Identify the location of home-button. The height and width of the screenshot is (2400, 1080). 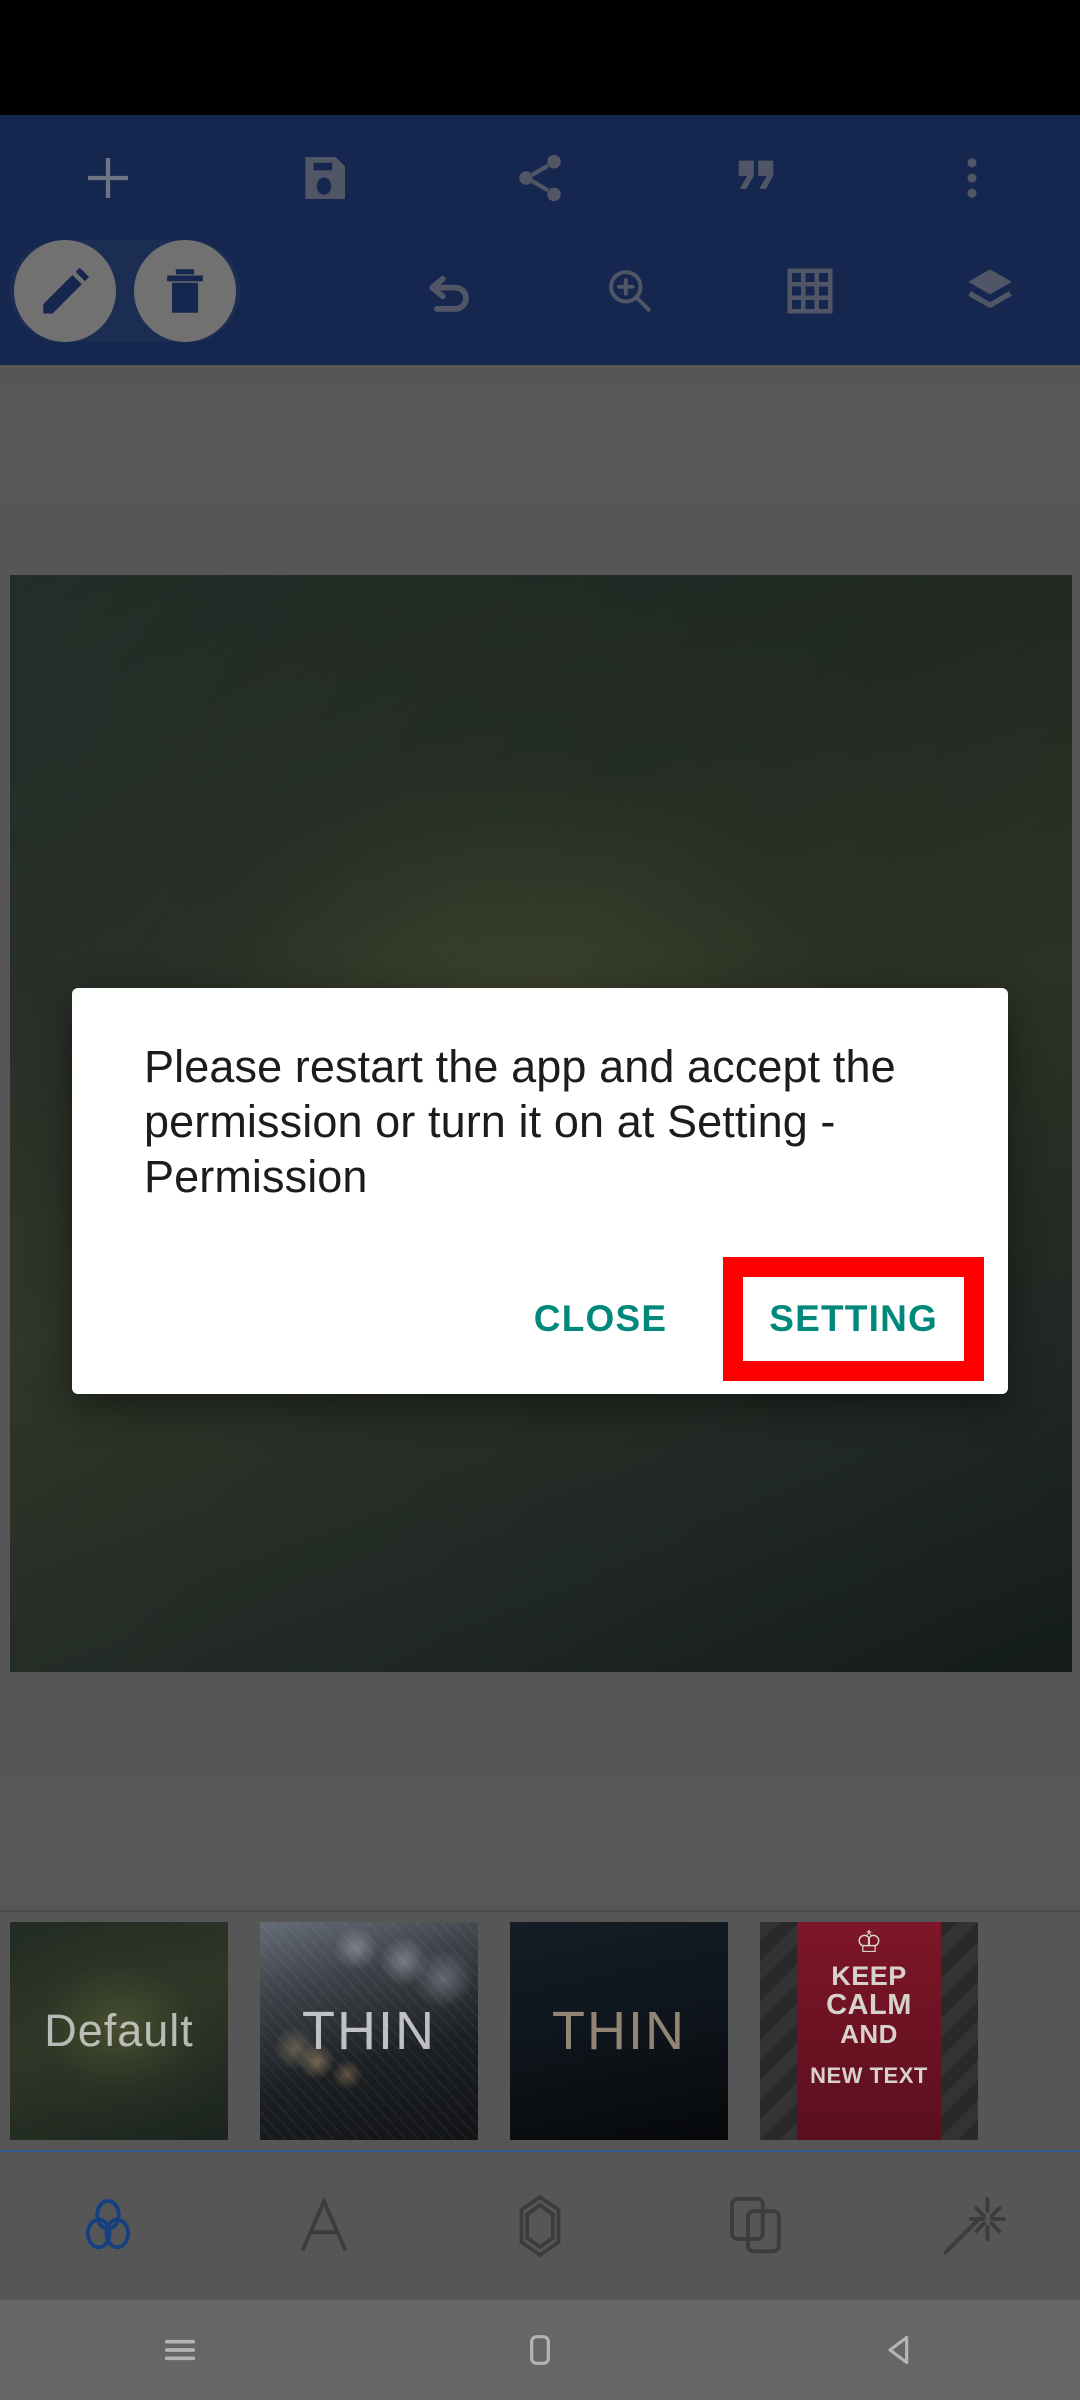
(540, 2350).